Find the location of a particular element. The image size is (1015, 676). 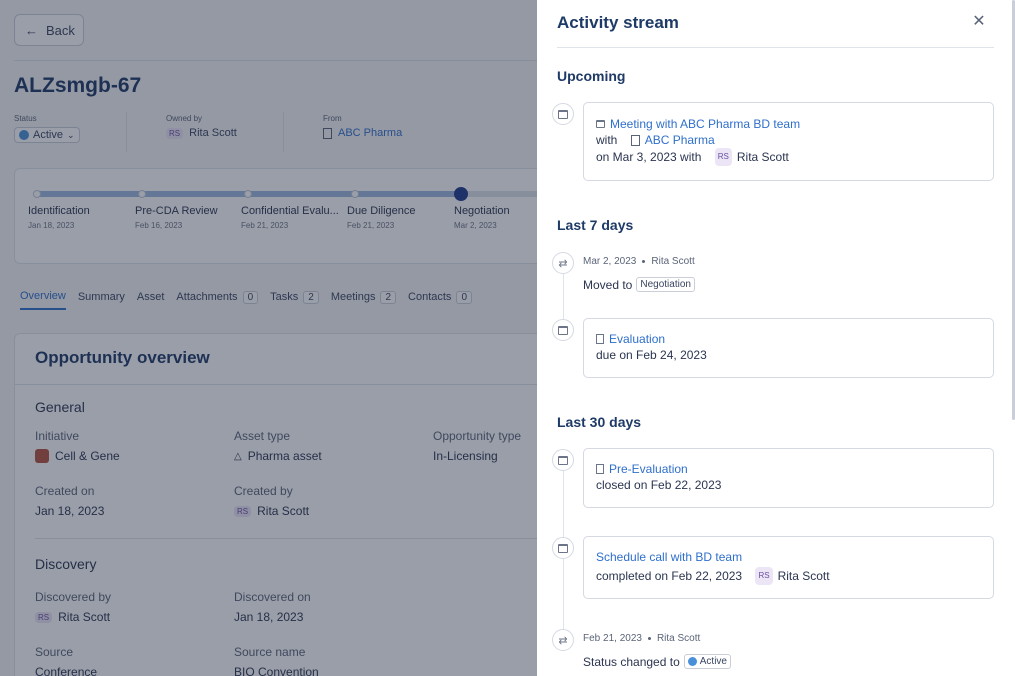

activity-text: Status changed to is located at coordinates (631, 661).